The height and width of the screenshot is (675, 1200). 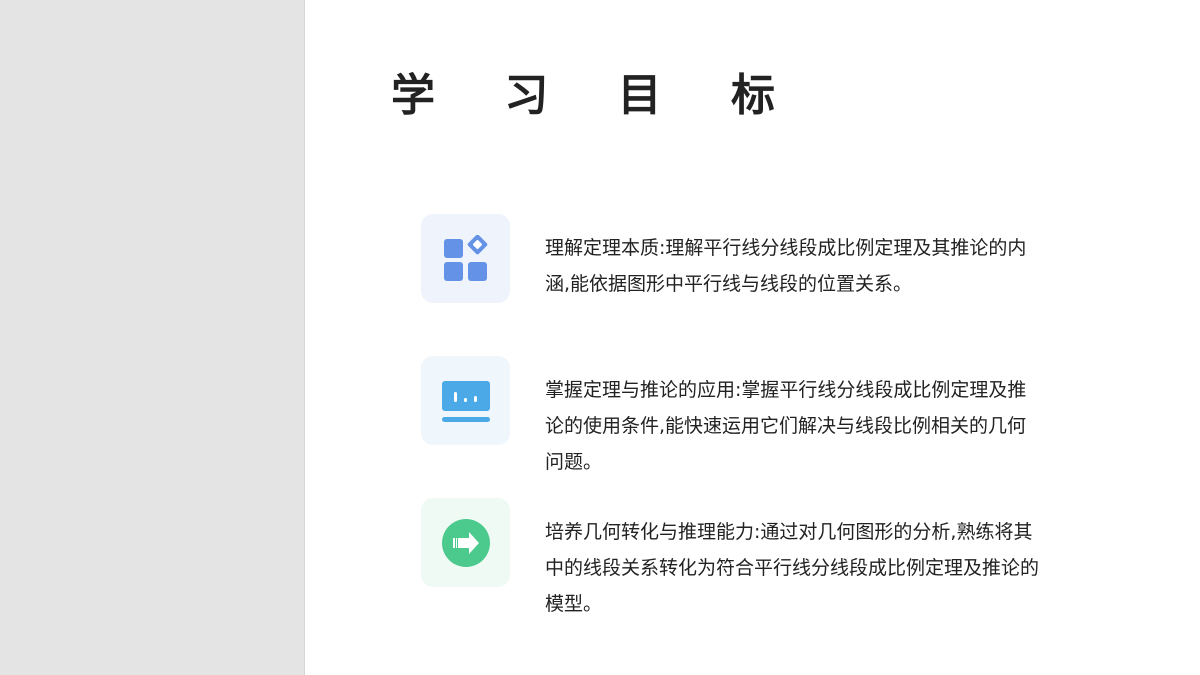 I want to click on page-title: 学 习 目 标, so click(x=596, y=95).